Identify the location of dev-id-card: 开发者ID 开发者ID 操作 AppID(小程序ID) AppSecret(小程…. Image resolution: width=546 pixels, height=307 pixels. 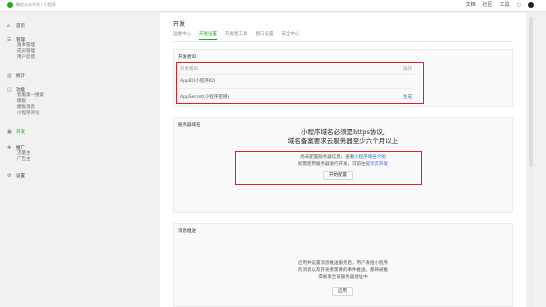
(343, 78).